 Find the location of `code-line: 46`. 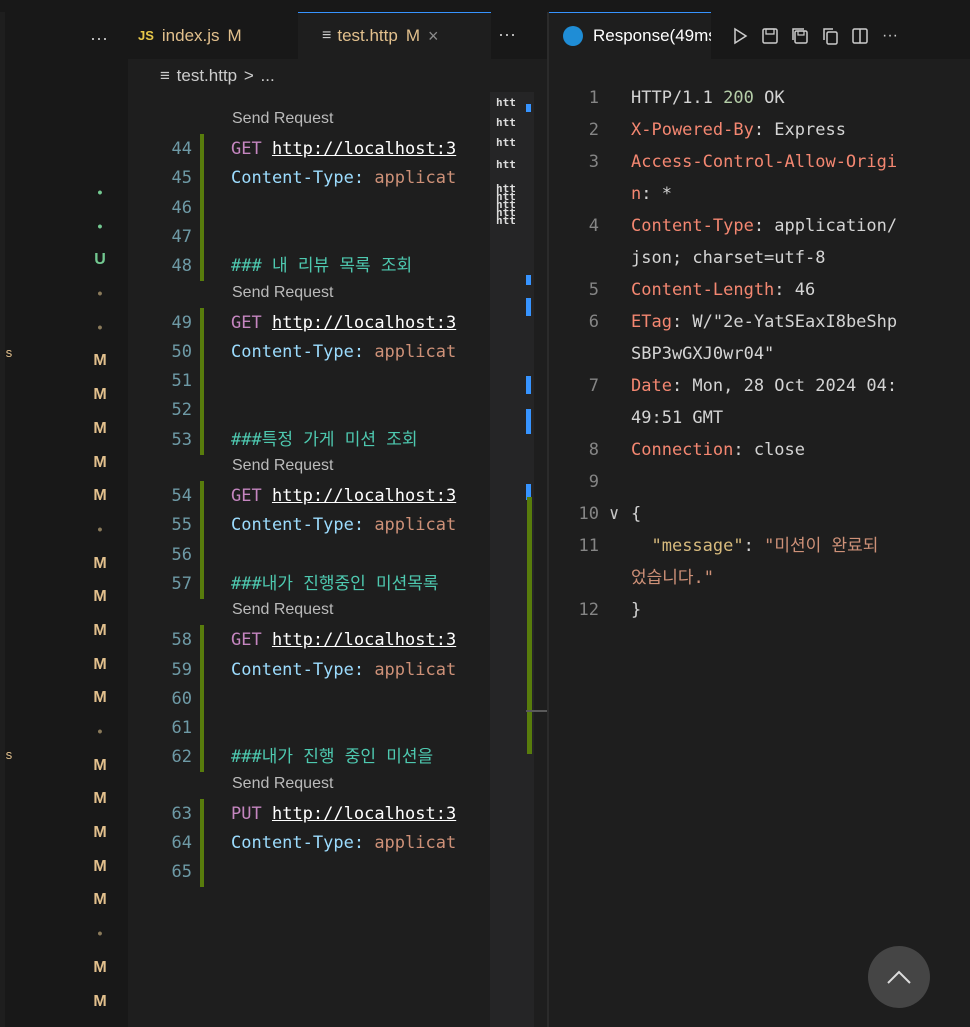

code-line: 46 is located at coordinates (309, 207).